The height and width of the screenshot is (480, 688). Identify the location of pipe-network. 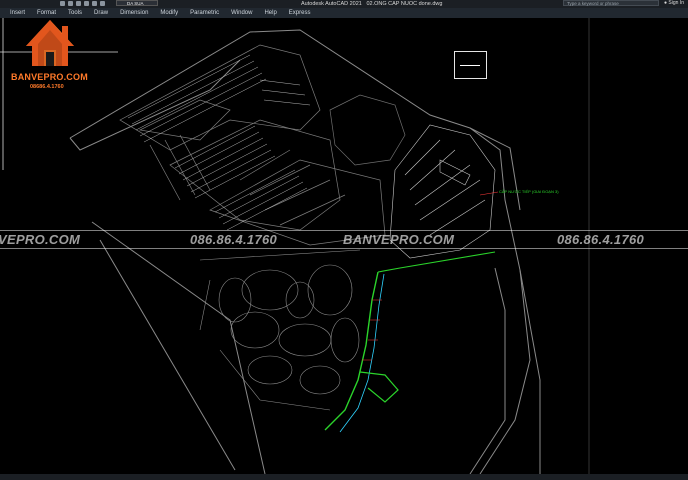
(410, 342).